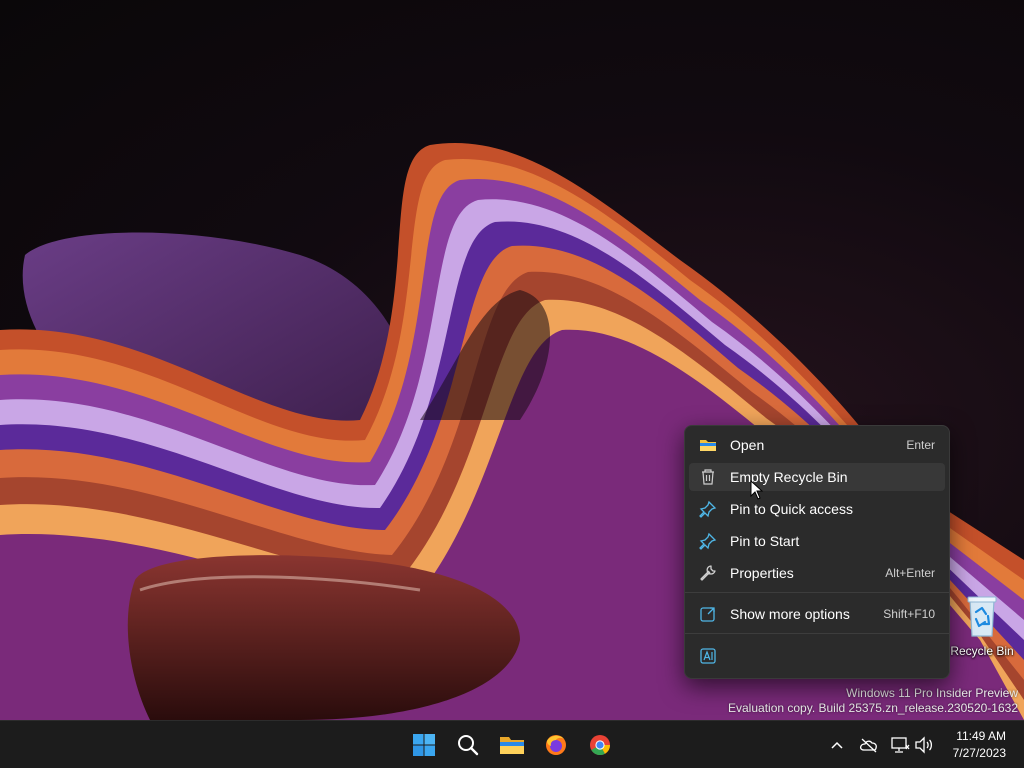  I want to click on file-explorer-icon, so click(512, 745).